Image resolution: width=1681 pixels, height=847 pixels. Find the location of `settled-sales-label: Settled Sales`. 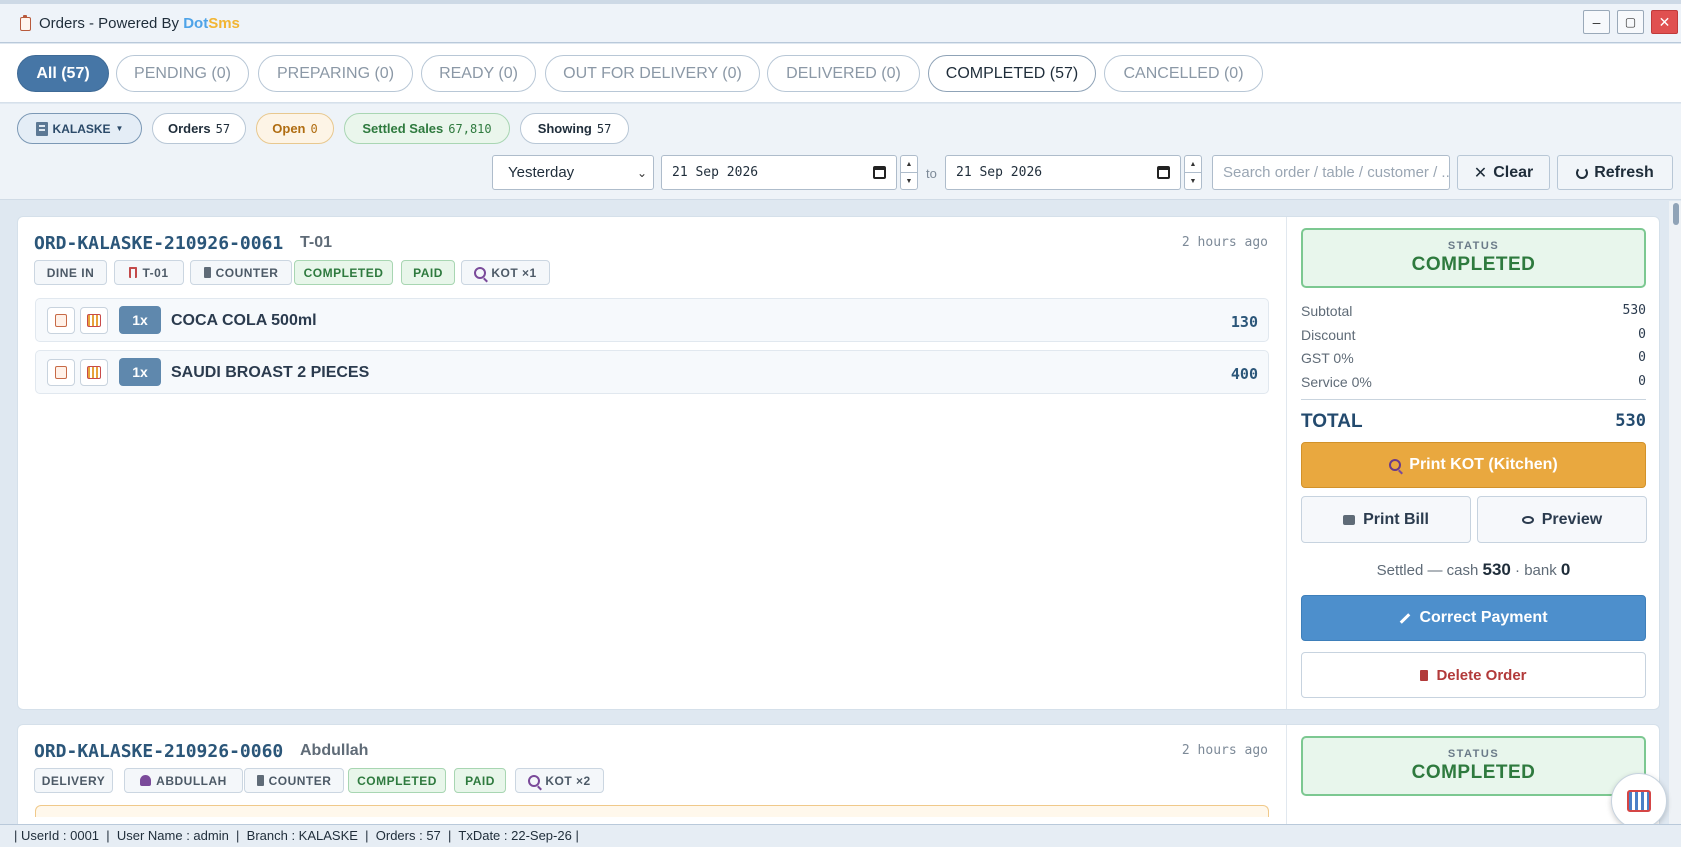

settled-sales-label: Settled Sales is located at coordinates (403, 128).